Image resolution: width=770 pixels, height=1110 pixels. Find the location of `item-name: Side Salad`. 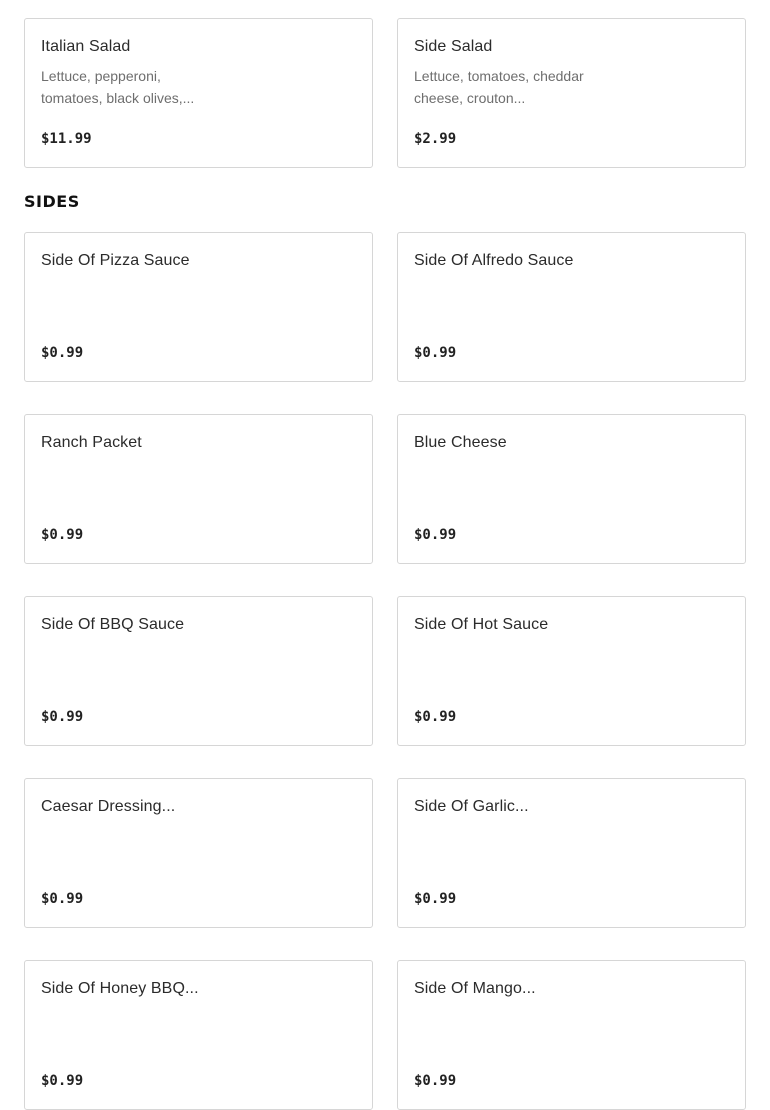

item-name: Side Salad is located at coordinates (453, 46).